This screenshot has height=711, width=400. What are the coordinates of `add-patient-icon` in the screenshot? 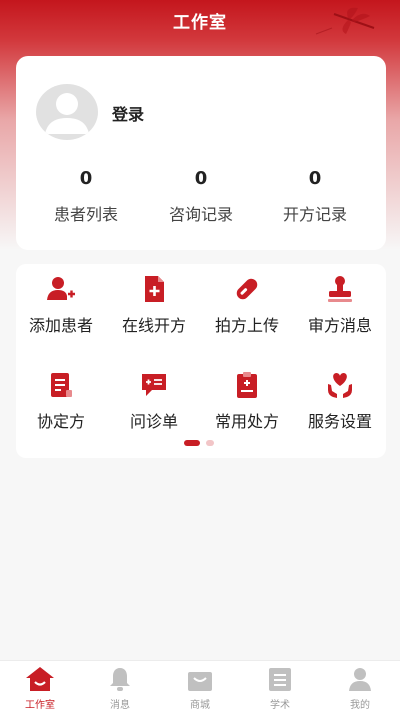 It's located at (61, 288).